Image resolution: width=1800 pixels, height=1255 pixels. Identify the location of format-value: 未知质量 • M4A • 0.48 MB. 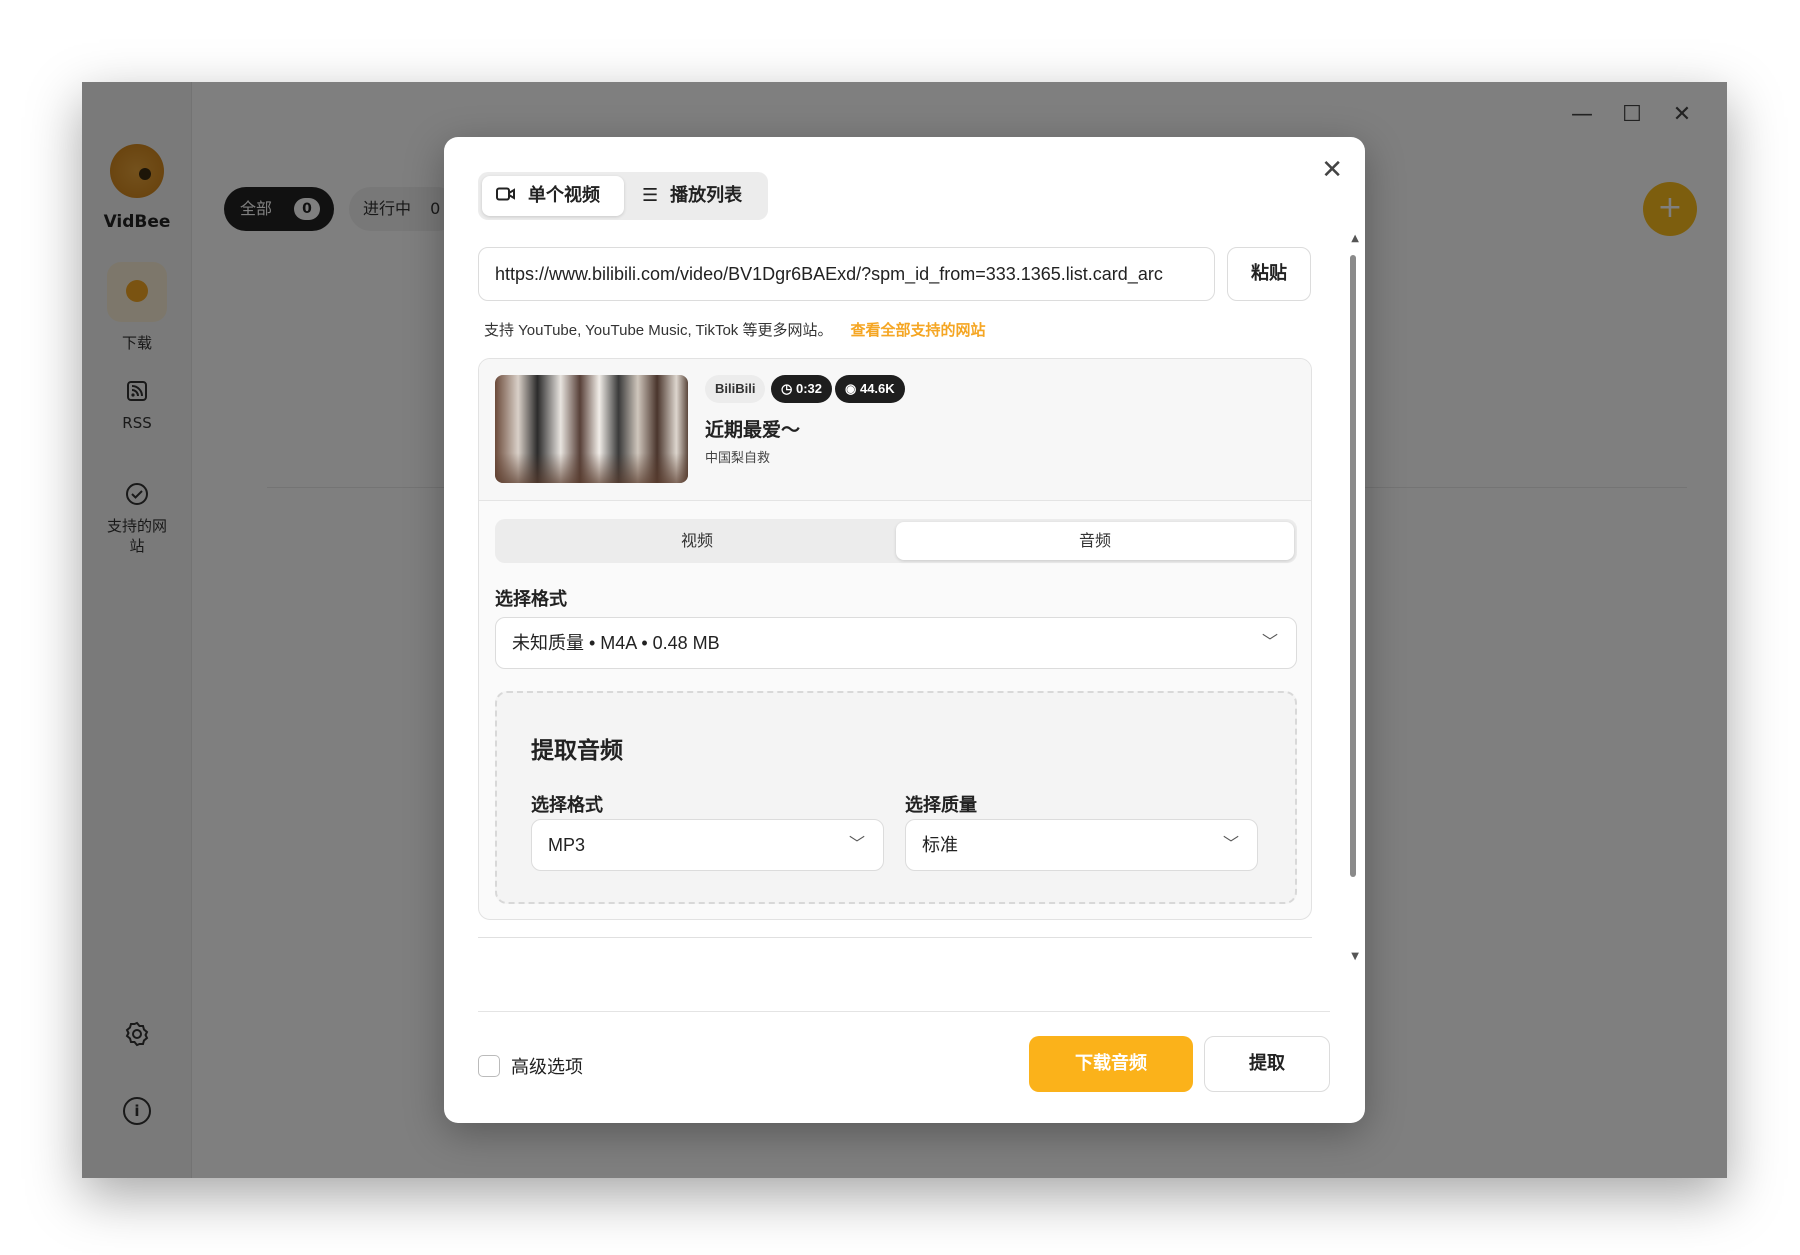
(616, 643).